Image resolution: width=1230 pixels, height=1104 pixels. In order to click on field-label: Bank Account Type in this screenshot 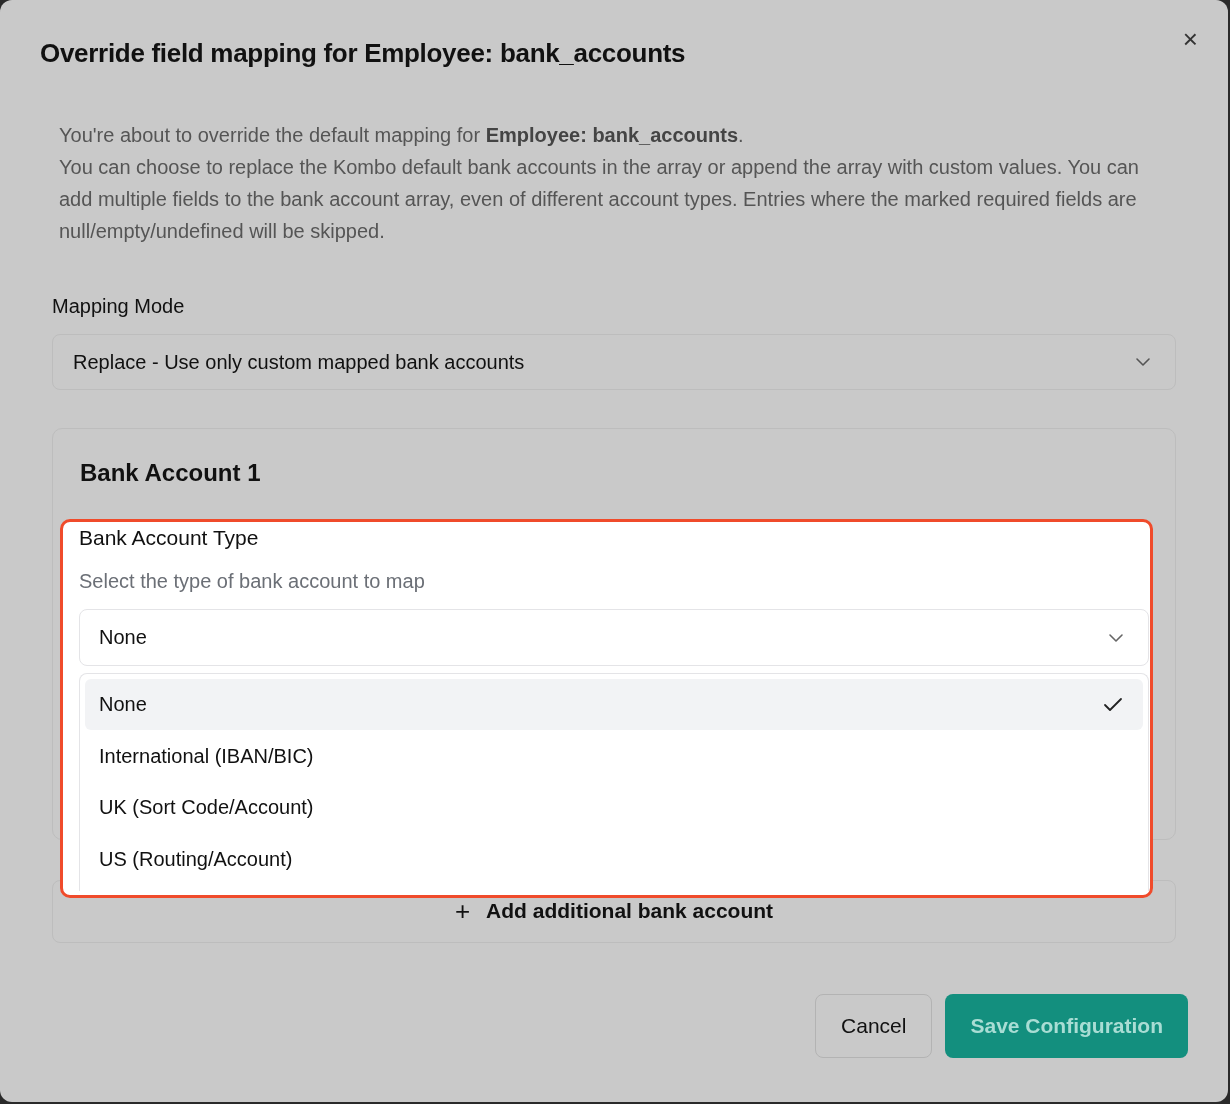, I will do `click(169, 538)`.